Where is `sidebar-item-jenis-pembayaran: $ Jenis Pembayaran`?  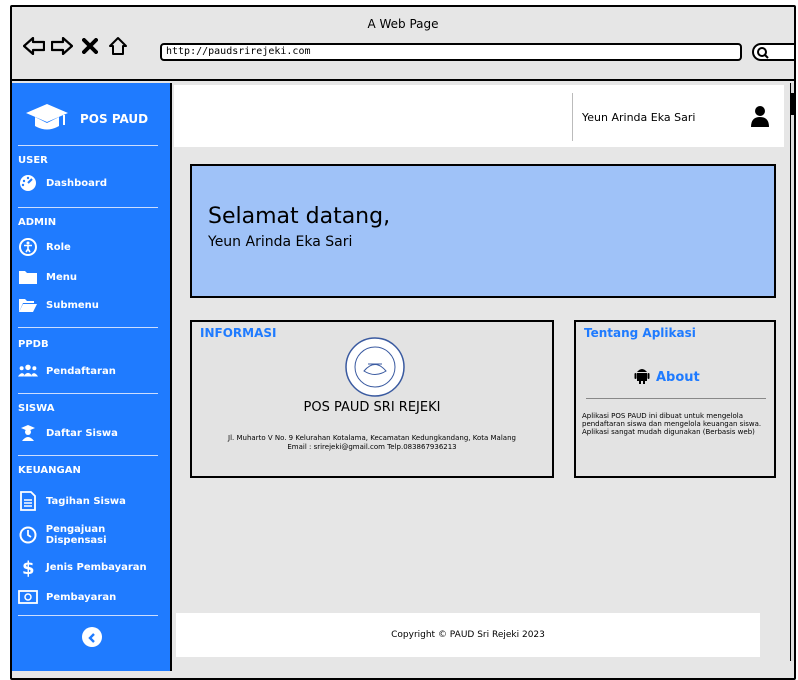 sidebar-item-jenis-pembayaran: $ Jenis Pembayaran is located at coordinates (93, 567).